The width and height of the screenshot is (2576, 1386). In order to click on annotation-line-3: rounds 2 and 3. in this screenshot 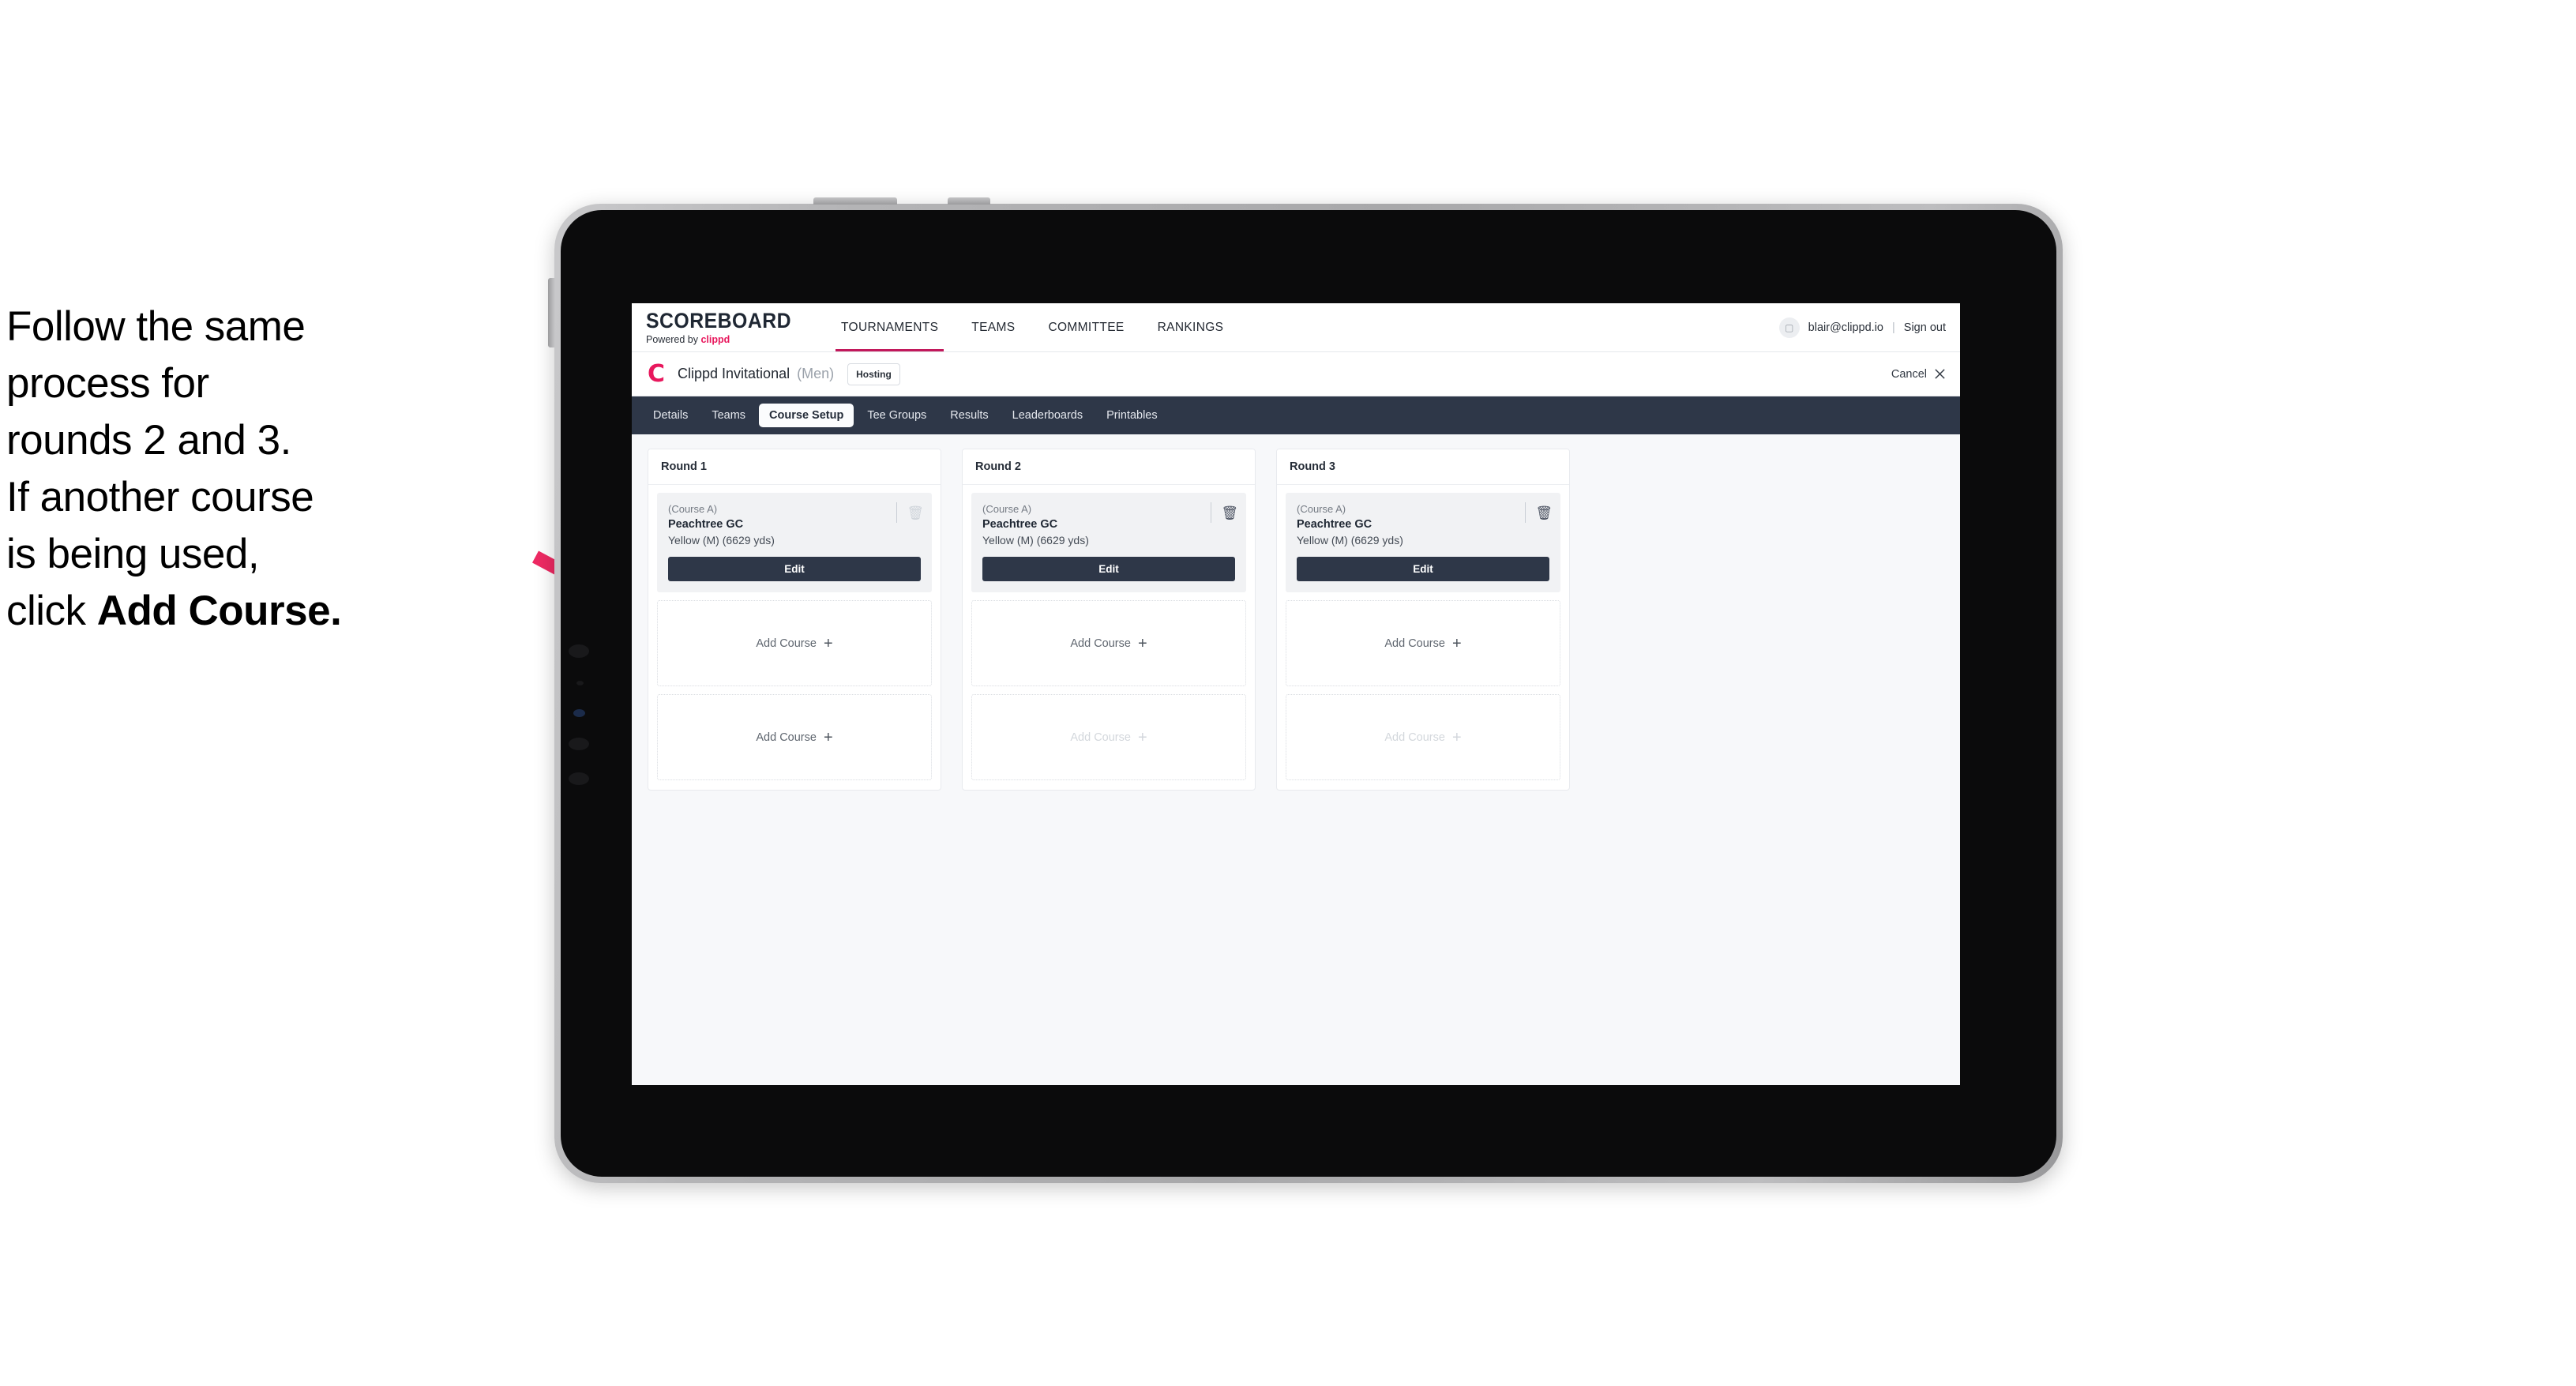, I will do `click(148, 440)`.